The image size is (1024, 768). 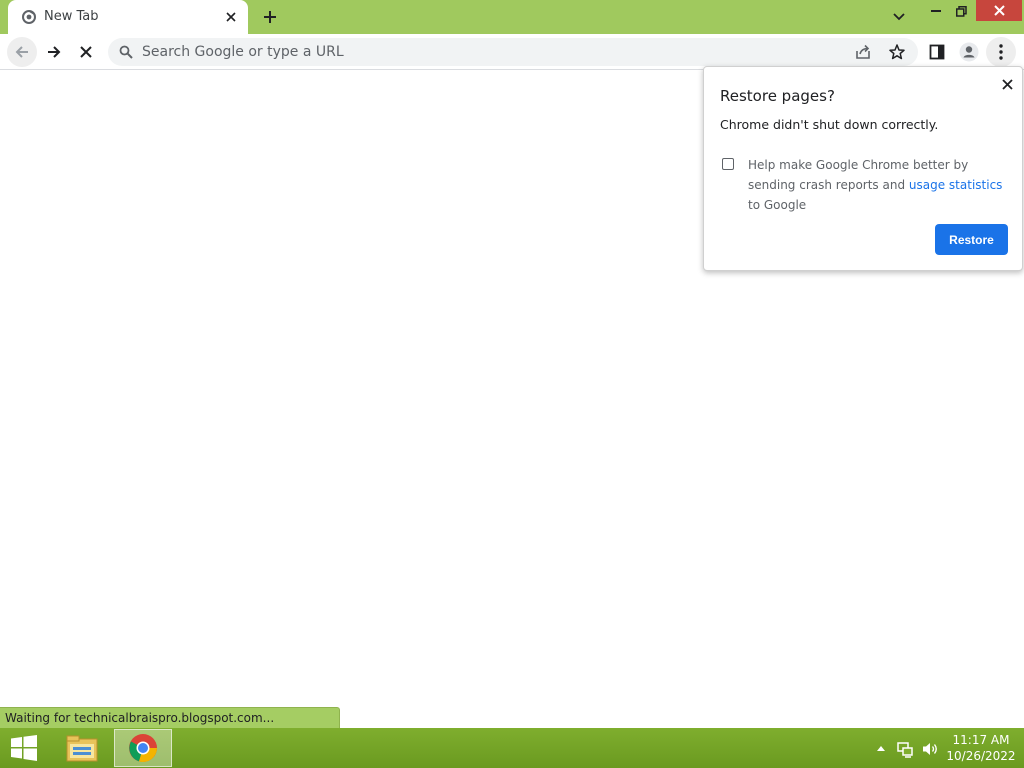 What do you see at coordinates (24, 748) in the screenshot?
I see `windows-logo-icon` at bounding box center [24, 748].